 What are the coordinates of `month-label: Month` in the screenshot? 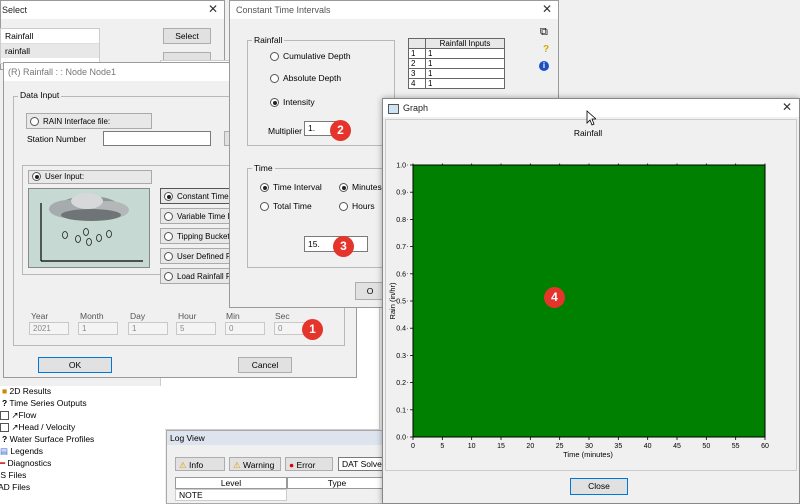 It's located at (92, 316).